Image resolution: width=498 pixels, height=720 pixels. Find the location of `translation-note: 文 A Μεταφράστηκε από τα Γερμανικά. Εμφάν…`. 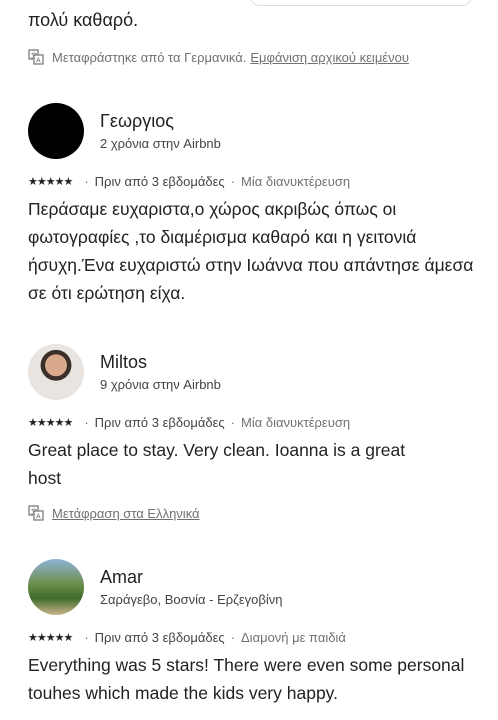

translation-note: 文 A Μεταφράστηκε από τα Γερμανικά. Εμφάν… is located at coordinates (218, 57).